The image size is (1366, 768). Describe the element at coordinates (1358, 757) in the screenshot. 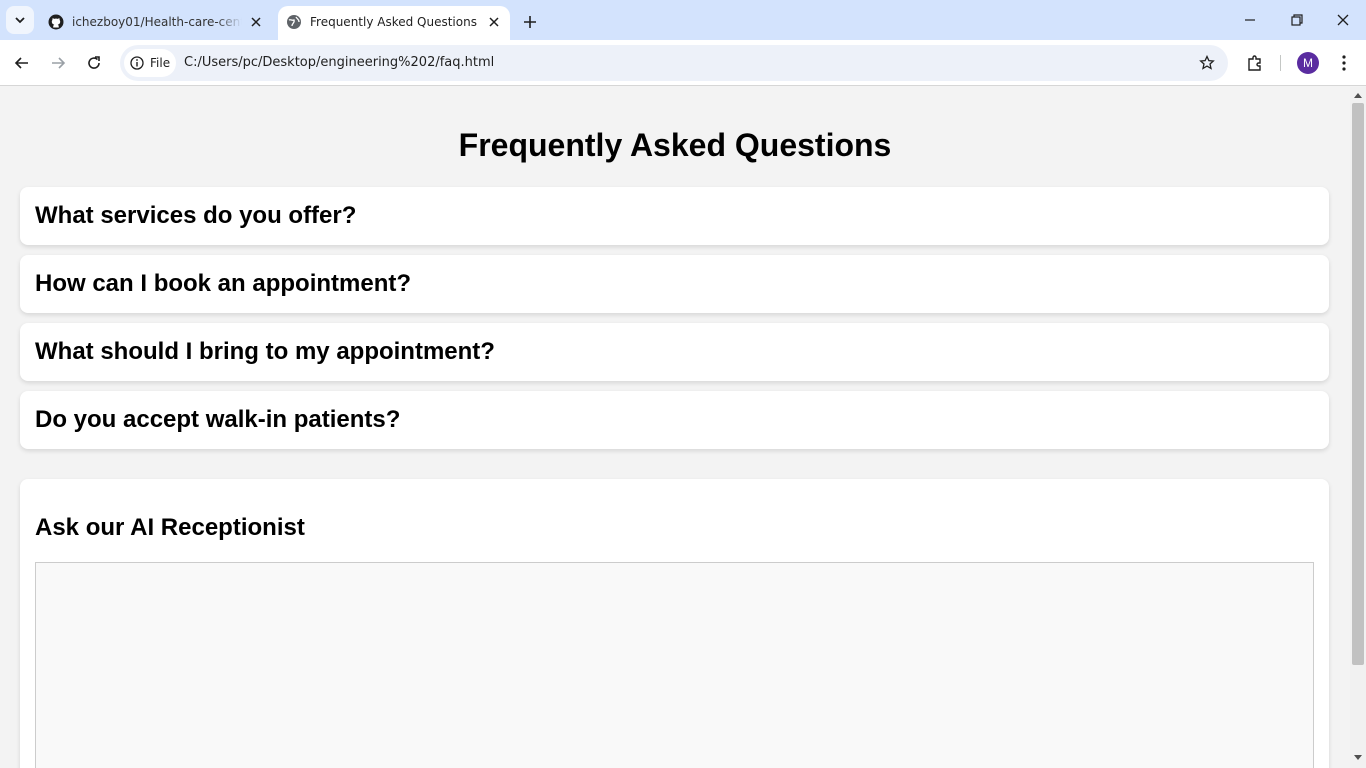

I see `scroll-down-arrow-icon` at that location.